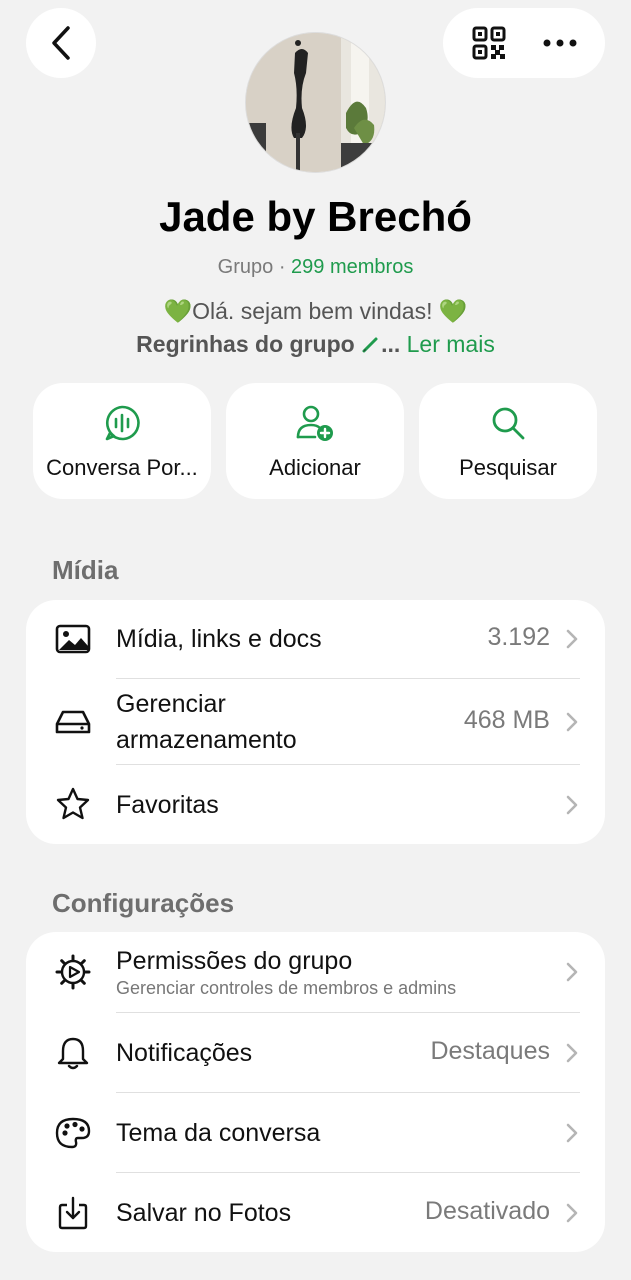 The width and height of the screenshot is (631, 1280). I want to click on storage-icon, so click(73, 722).